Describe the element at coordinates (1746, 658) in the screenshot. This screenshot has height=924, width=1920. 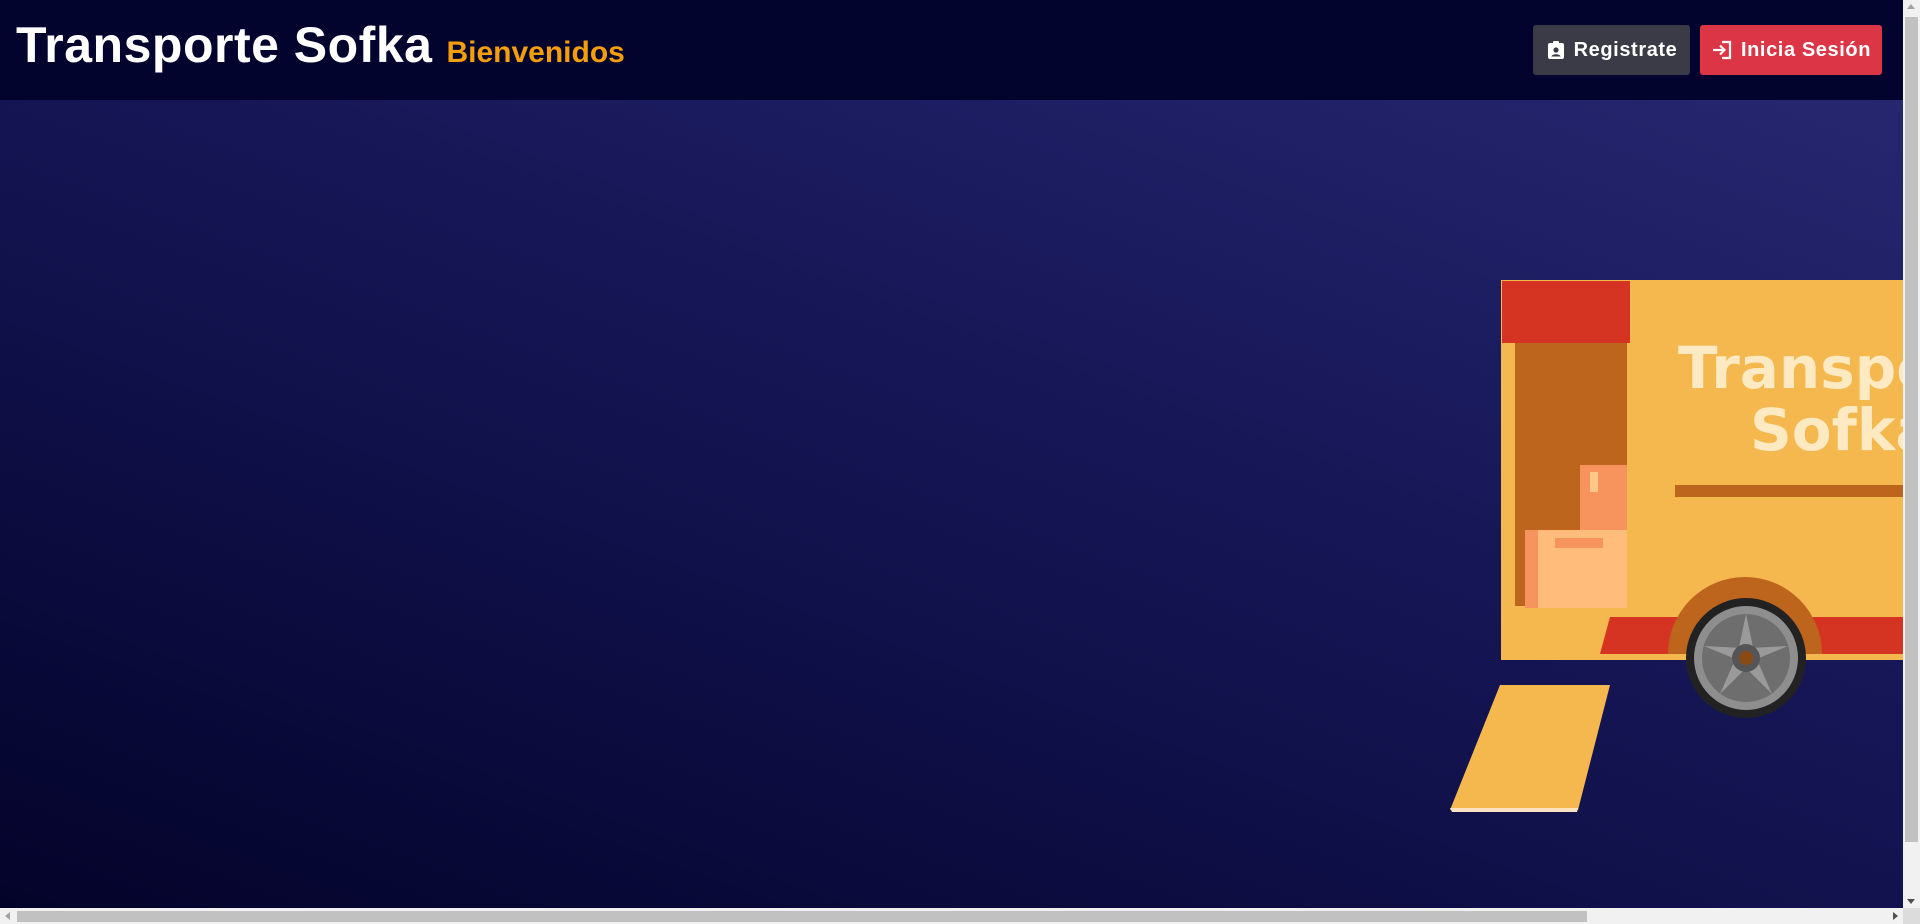
I see `truck-wheel` at that location.